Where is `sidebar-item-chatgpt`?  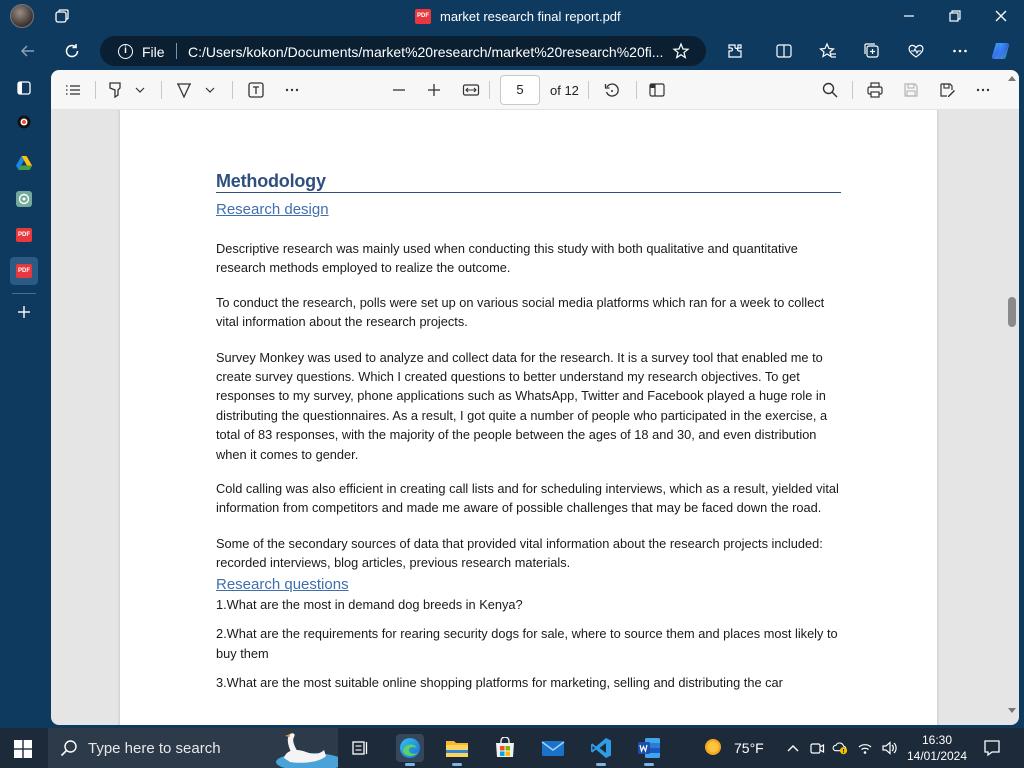 sidebar-item-chatgpt is located at coordinates (24, 199).